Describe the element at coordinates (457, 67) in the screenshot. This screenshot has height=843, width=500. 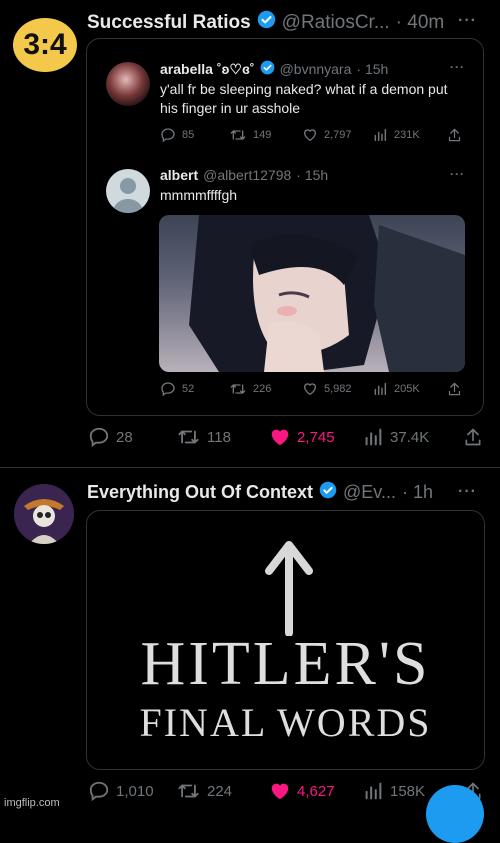
I see `quote-more-options-icon: ···` at that location.